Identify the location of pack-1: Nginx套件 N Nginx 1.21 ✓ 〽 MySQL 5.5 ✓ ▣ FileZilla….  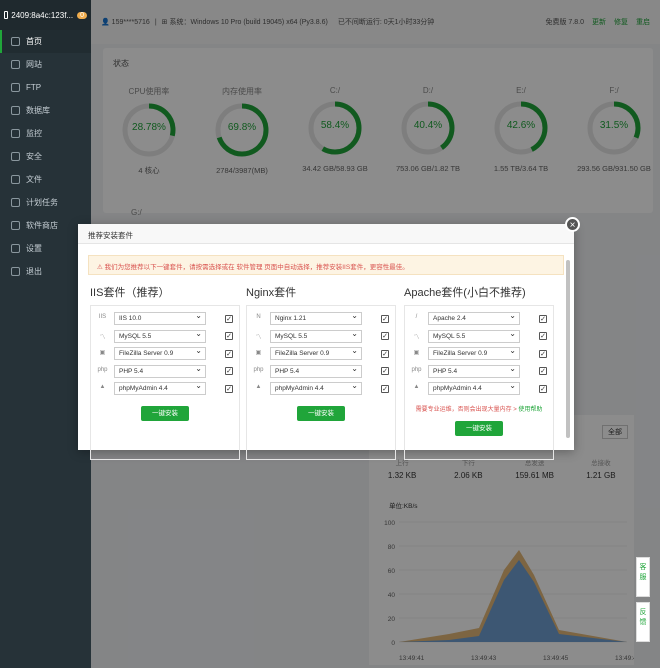
(321, 372).